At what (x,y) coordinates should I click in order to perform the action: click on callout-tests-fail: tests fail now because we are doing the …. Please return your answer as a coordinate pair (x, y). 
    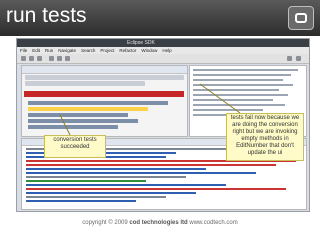
    Looking at the image, I should click on (265, 137).